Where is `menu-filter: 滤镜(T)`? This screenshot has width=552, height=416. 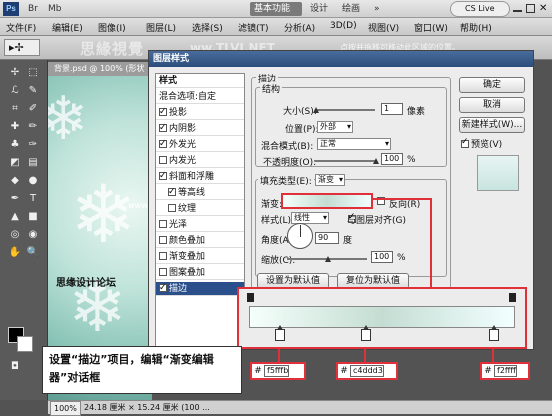
menu-filter: 滤镜(T) is located at coordinates (253, 27).